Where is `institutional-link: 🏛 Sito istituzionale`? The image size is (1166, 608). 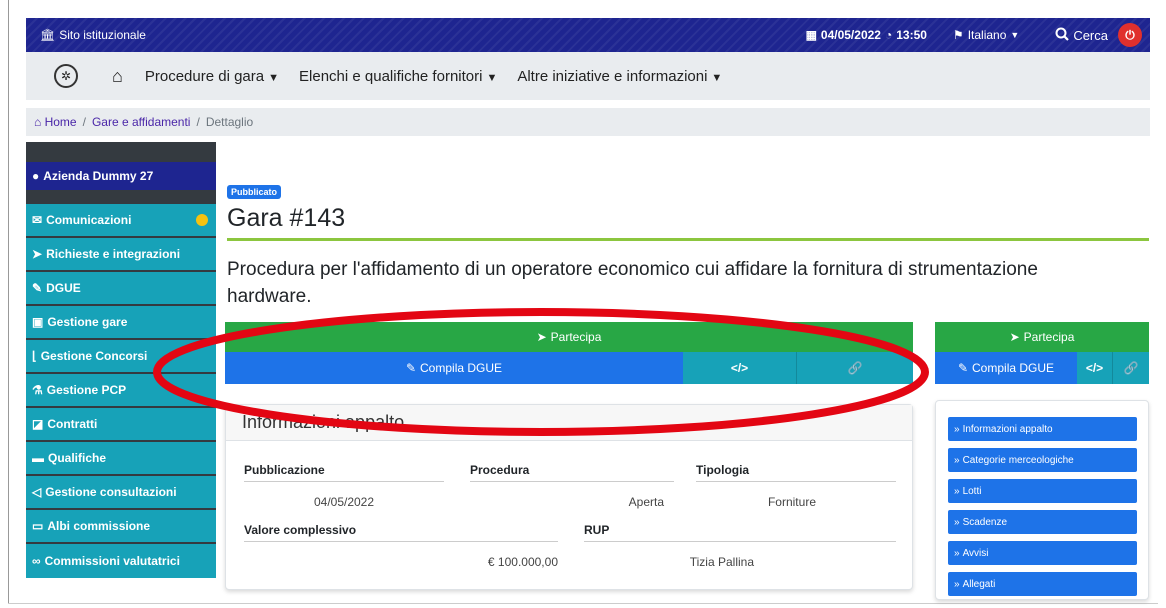 institutional-link: 🏛 Sito istituzionale is located at coordinates (93, 35).